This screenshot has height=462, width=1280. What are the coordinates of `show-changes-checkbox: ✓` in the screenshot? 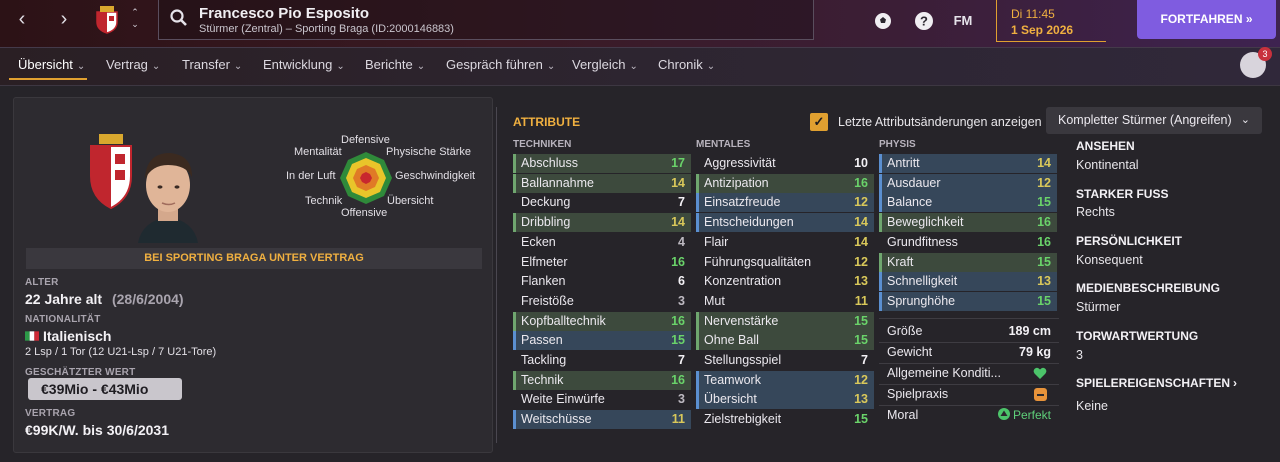 It's located at (819, 122).